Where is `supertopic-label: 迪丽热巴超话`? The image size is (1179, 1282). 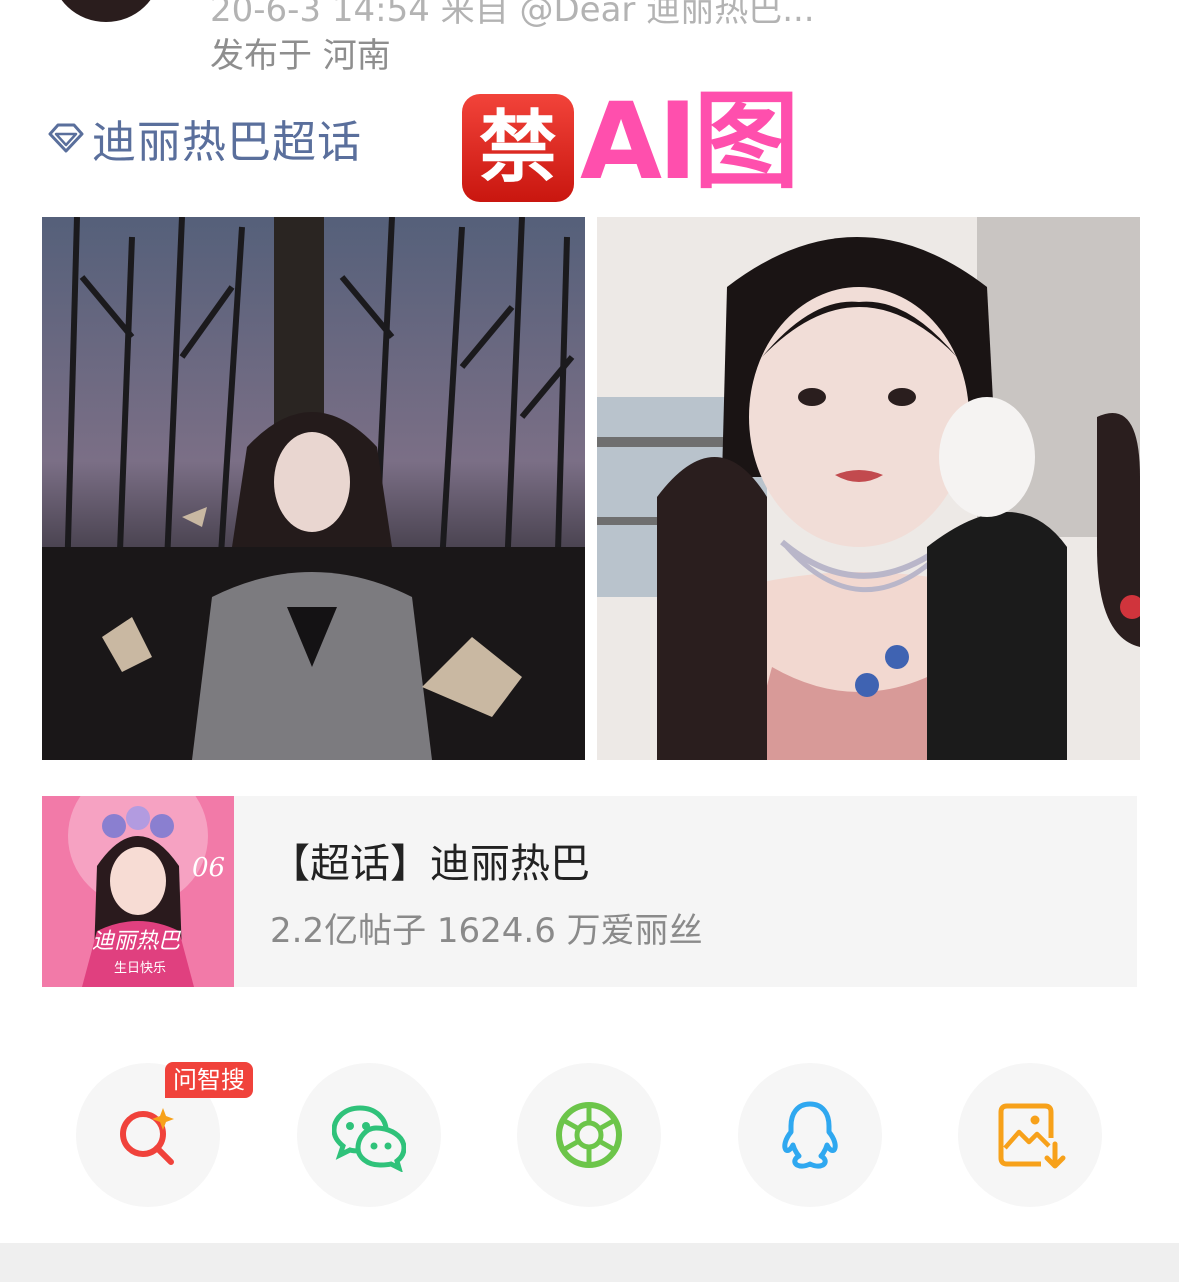
supertopic-label: 迪丽热巴超话 is located at coordinates (227, 142).